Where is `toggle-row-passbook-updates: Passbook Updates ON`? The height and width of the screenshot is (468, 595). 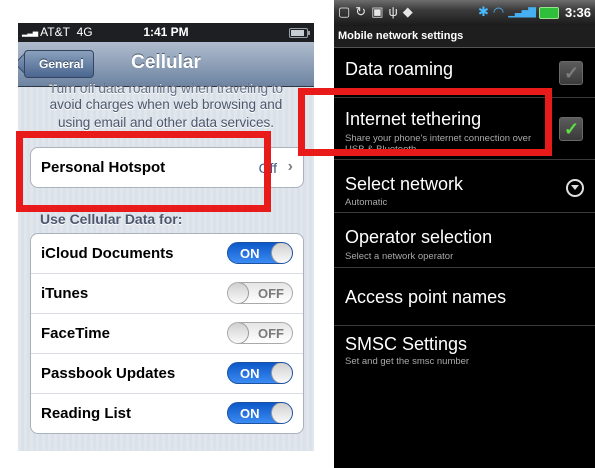 toggle-row-passbook-updates: Passbook Updates ON is located at coordinates (167, 374).